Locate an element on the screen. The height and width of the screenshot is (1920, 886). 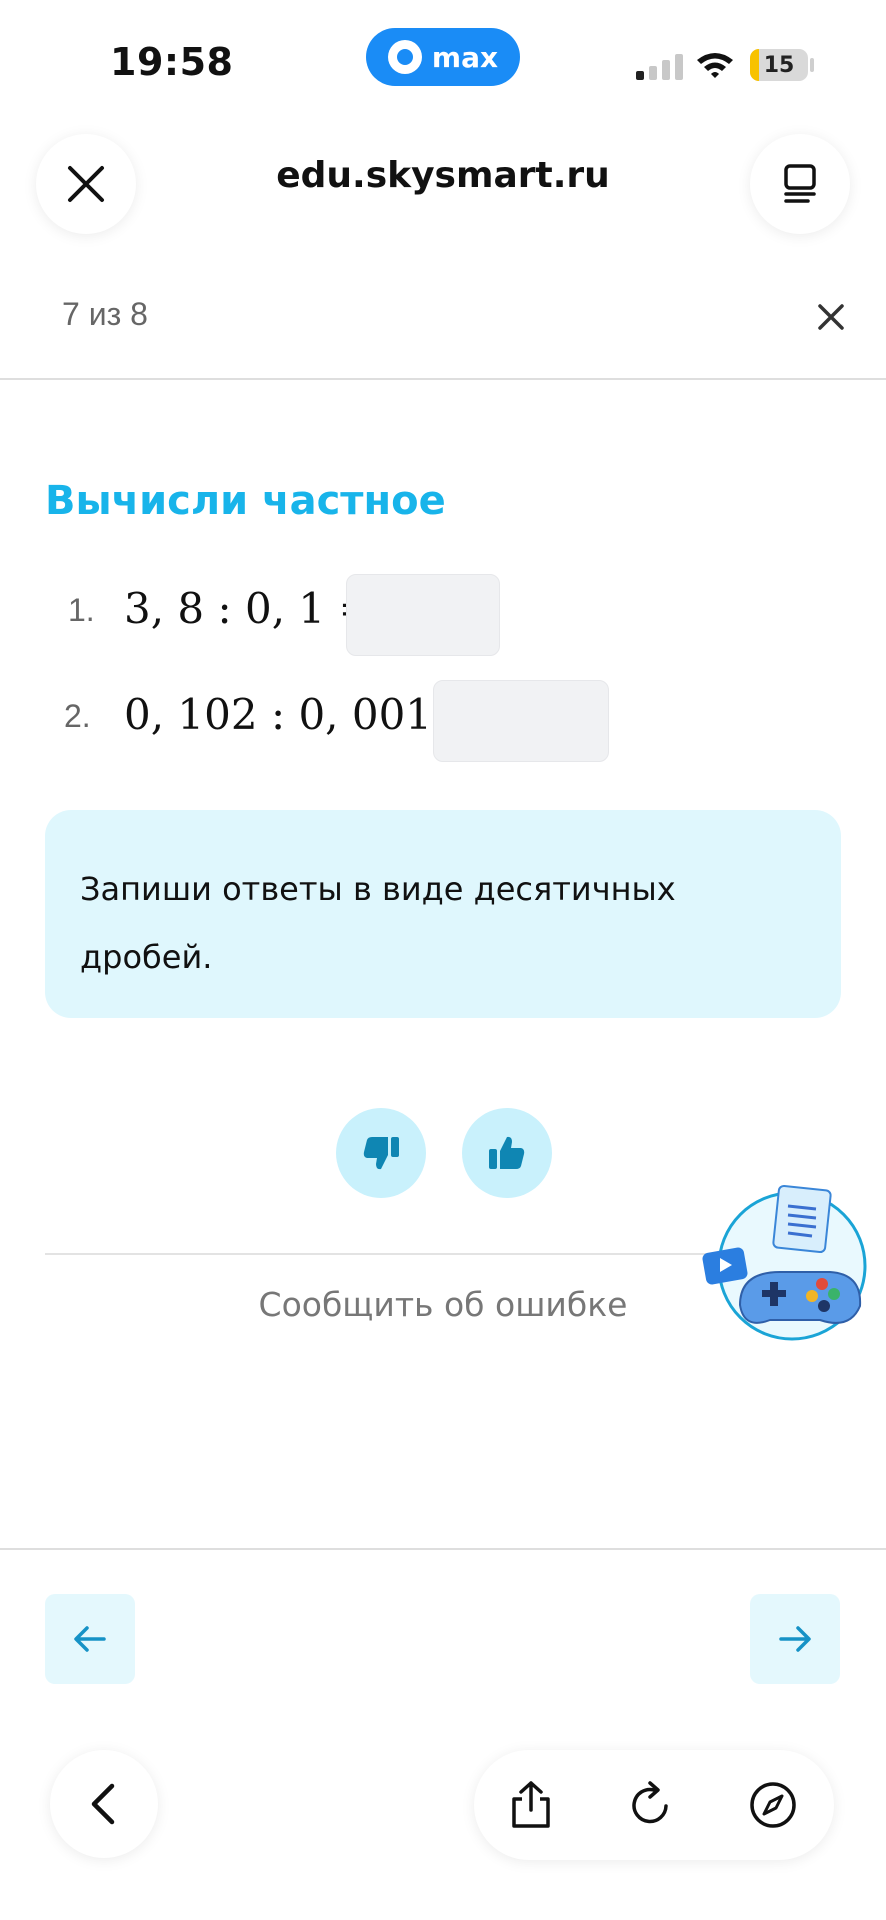
like-button is located at coordinates (507, 1153).